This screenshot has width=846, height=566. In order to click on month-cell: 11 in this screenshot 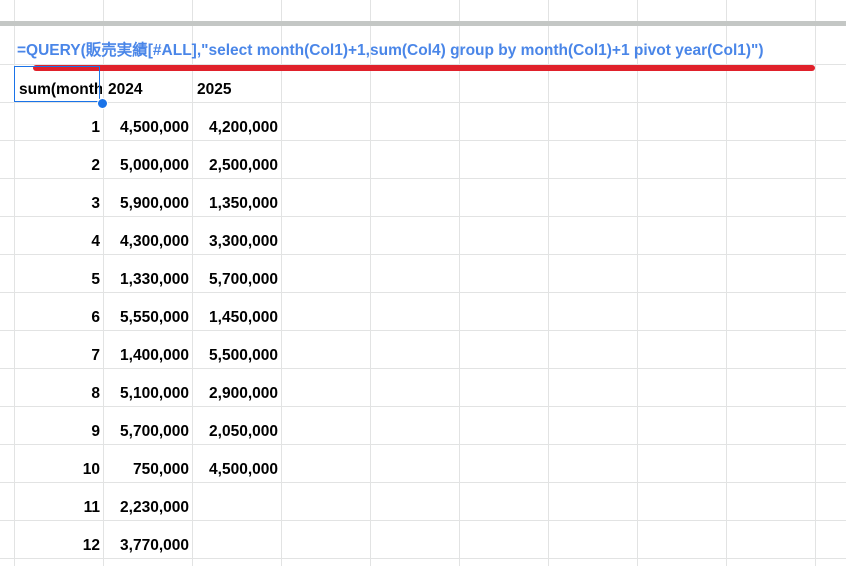, I will do `click(57, 508)`.